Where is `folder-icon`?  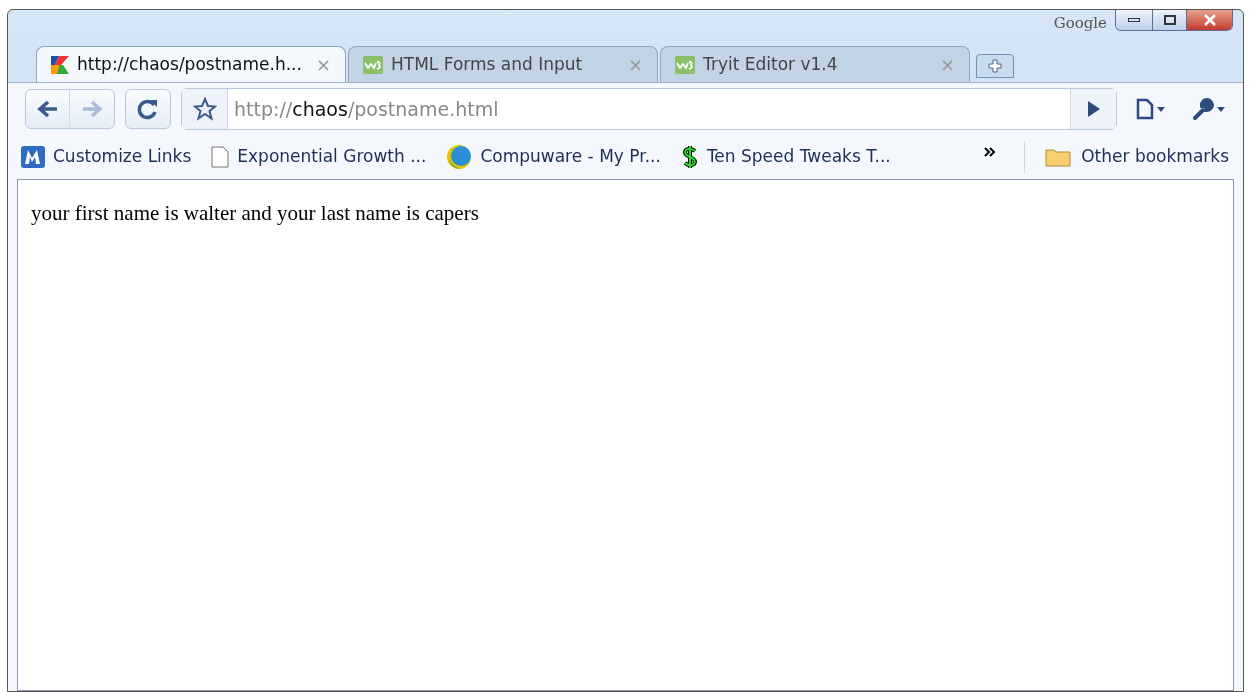
folder-icon is located at coordinates (1058, 157).